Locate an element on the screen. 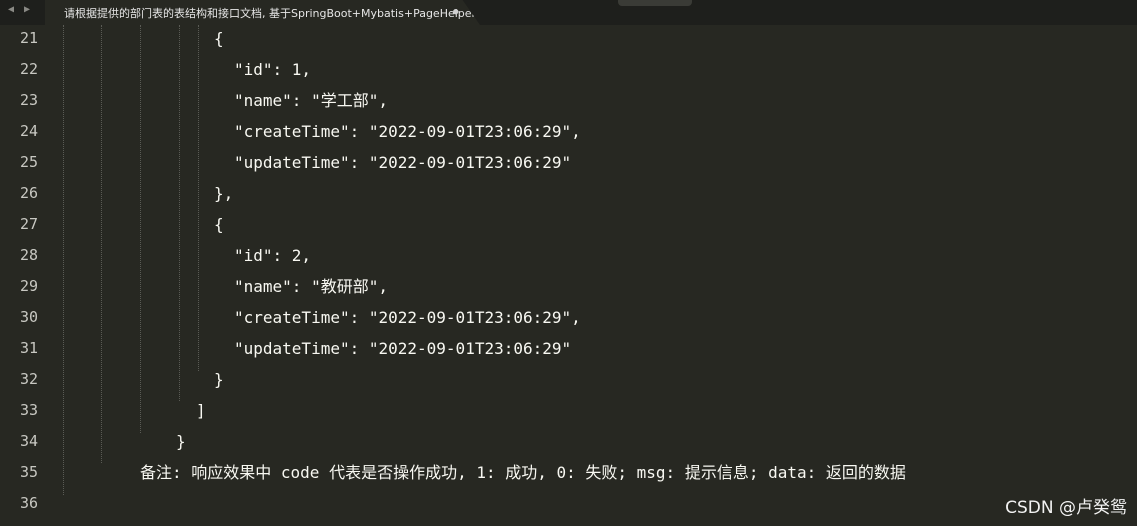  code-text: }, is located at coordinates (224, 193).